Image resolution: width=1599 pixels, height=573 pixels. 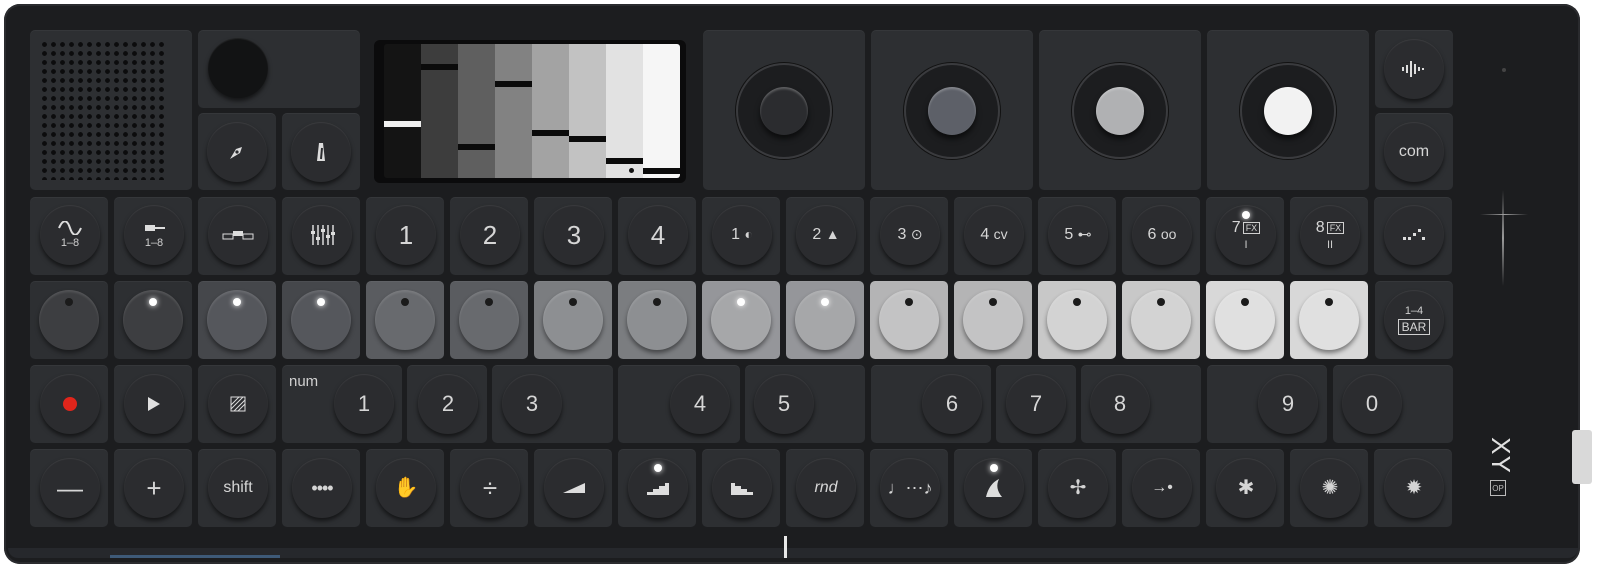 I want to click on ramp-button, so click(x=574, y=488).